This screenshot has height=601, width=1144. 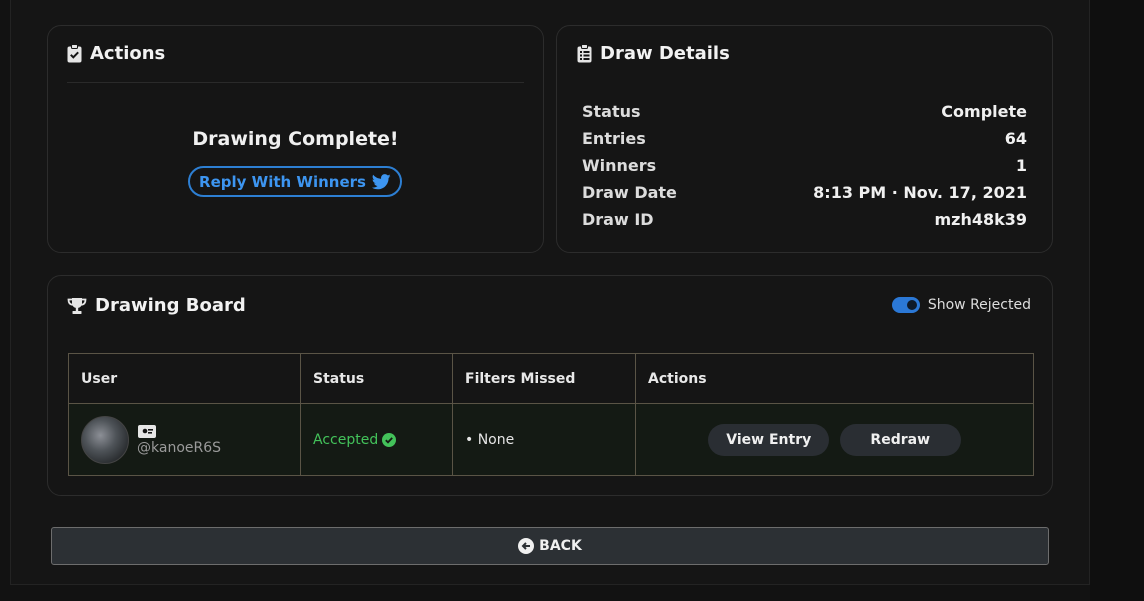 What do you see at coordinates (376, 378) in the screenshot?
I see `column-header-status: Status` at bounding box center [376, 378].